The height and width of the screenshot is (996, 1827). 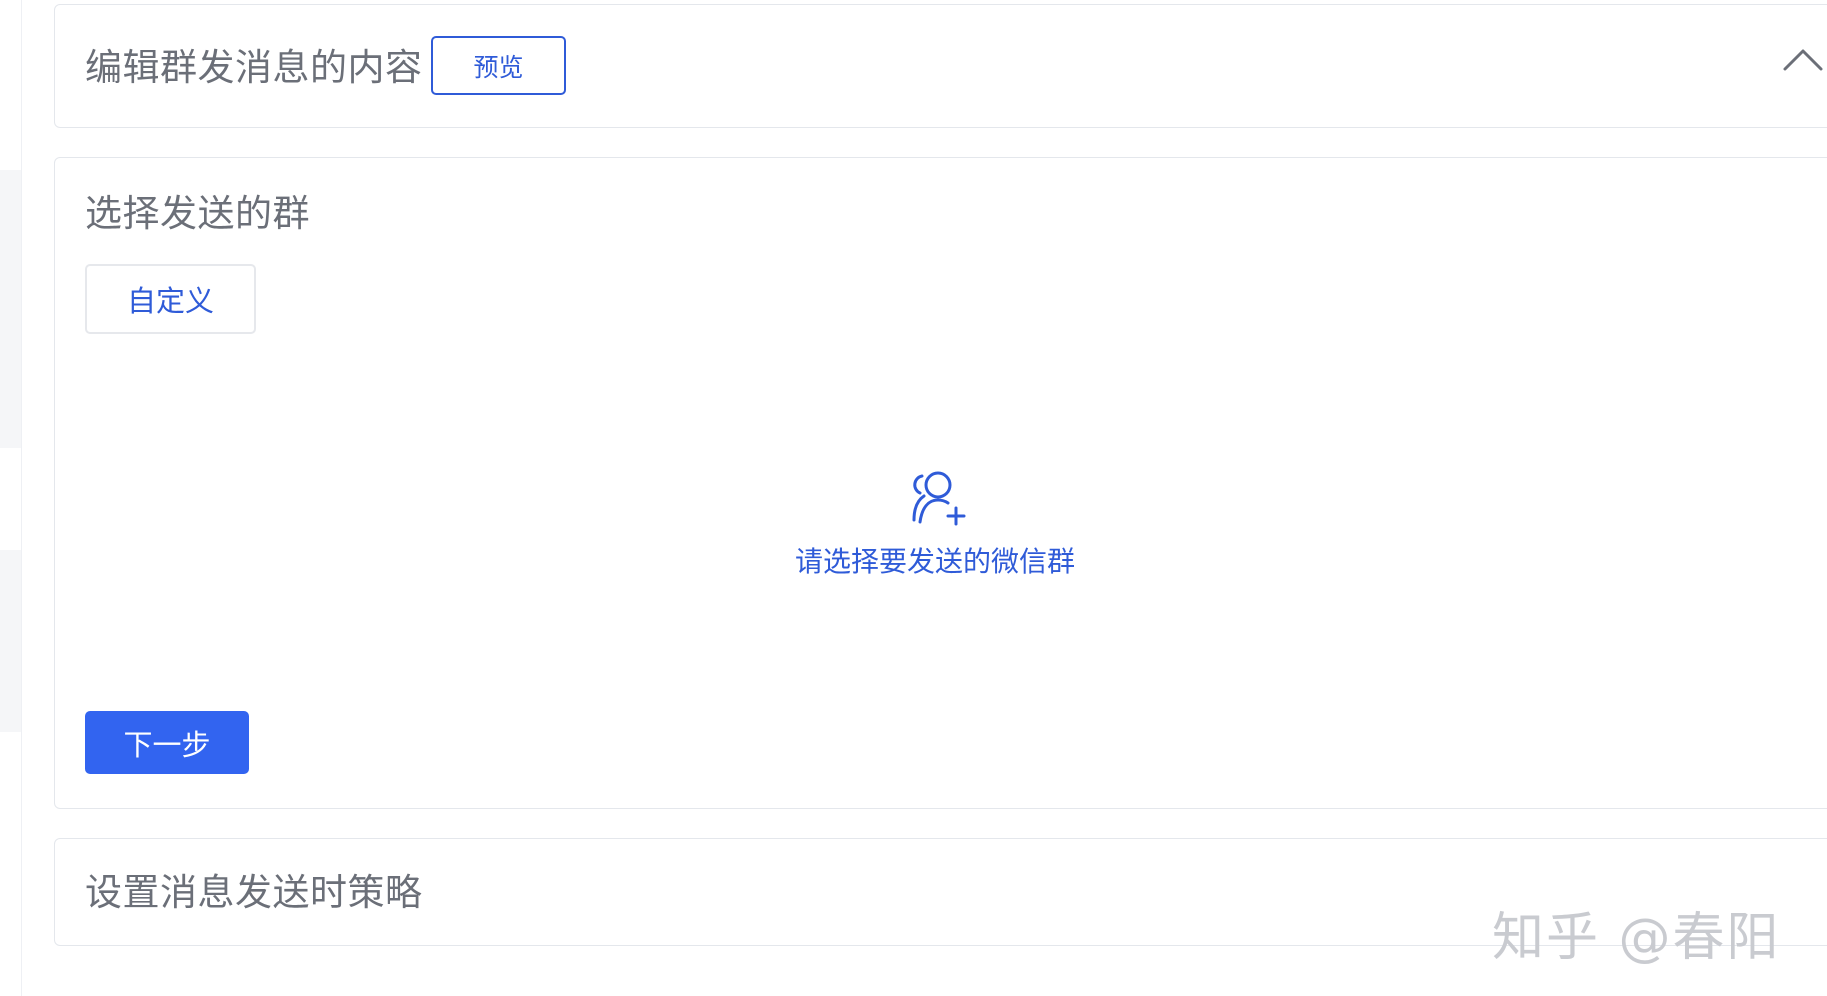 What do you see at coordinates (939, 498) in the screenshot?
I see `add-users-icon` at bounding box center [939, 498].